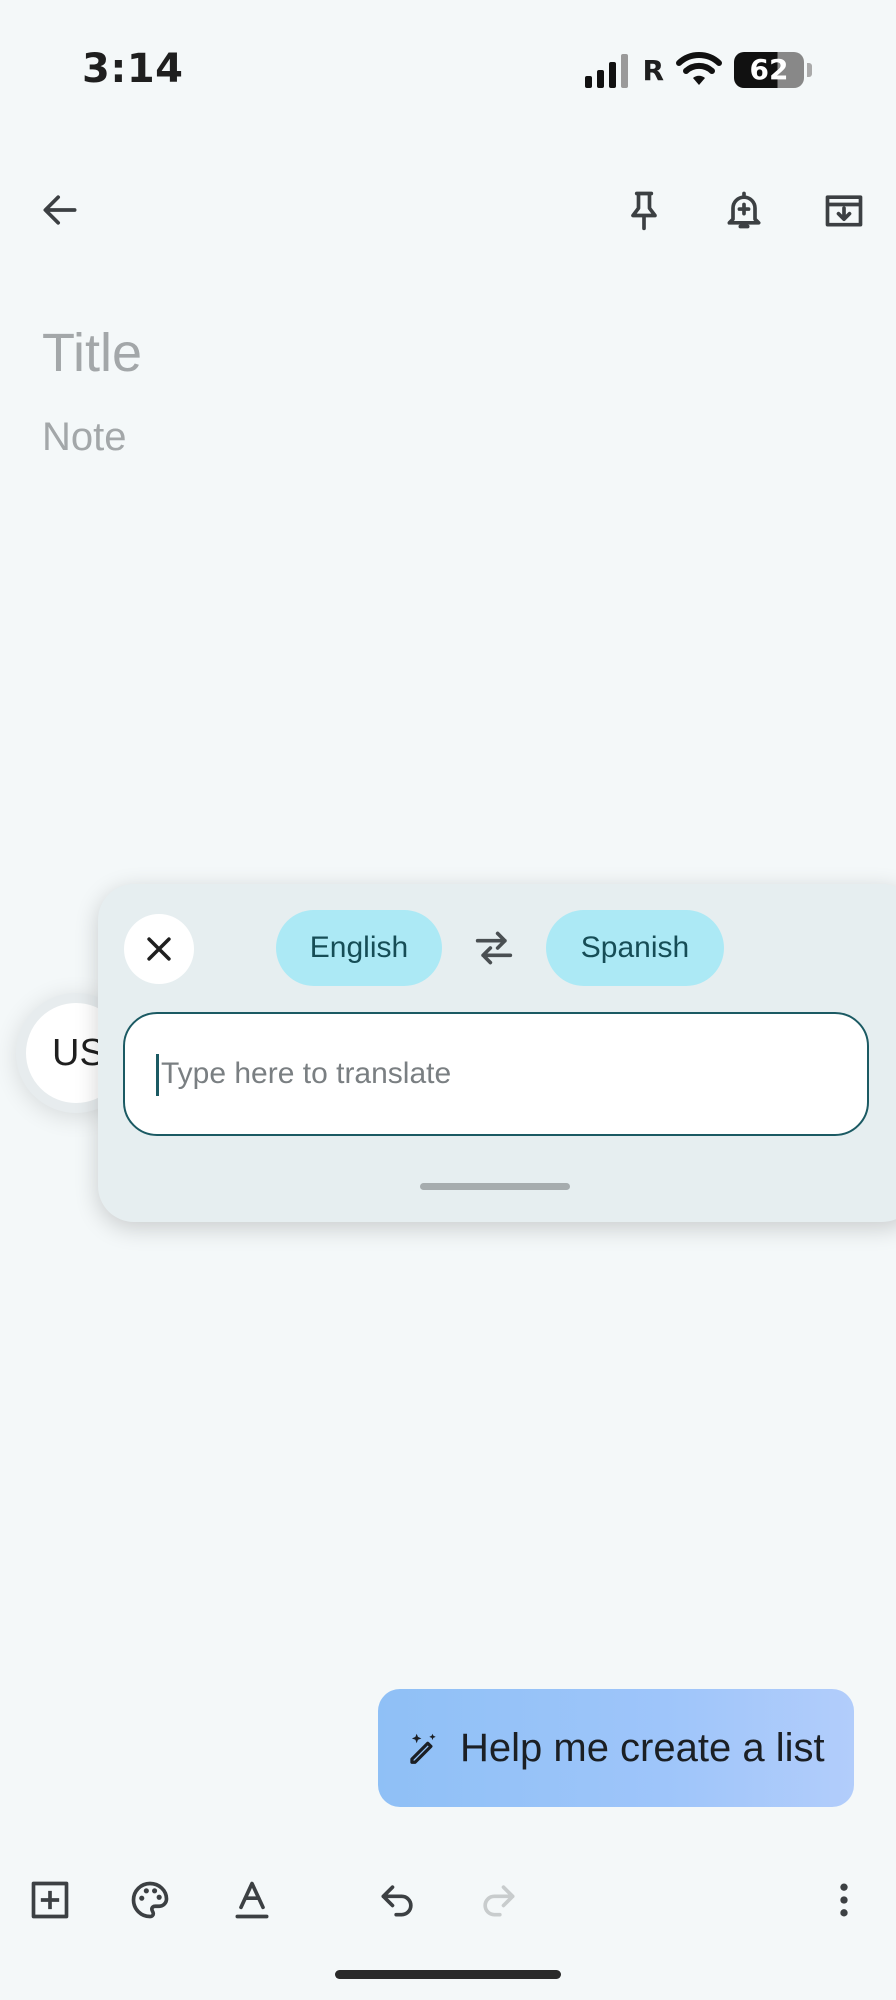 The width and height of the screenshot is (896, 2000). Describe the element at coordinates (157, 1075) in the screenshot. I see `text-cursor` at that location.